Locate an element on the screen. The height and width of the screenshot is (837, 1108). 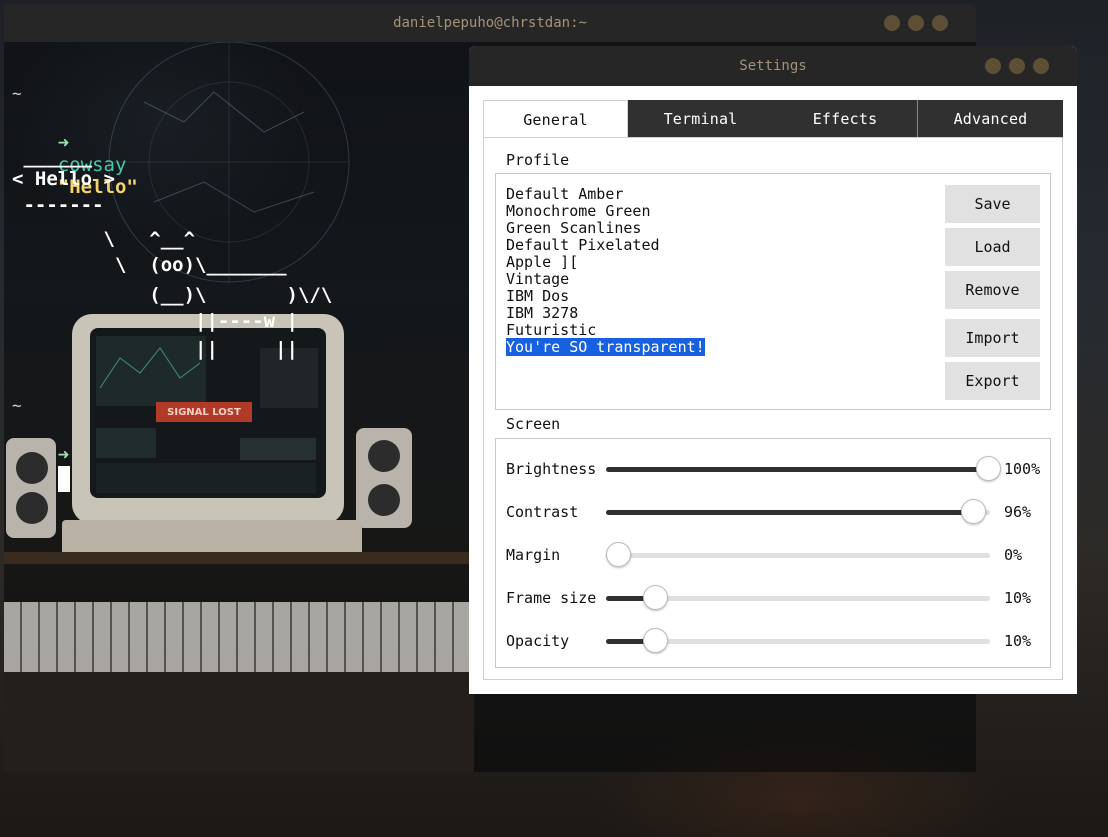
profile-list-item: Monochrome Green is located at coordinates (605, 211).